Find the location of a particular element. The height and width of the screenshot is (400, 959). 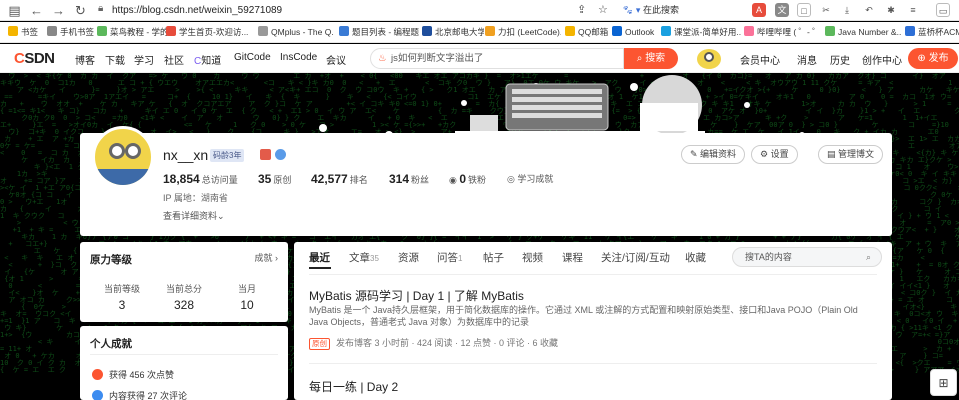

bookmark-item: QQ邮箱 is located at coordinates (587, 32).